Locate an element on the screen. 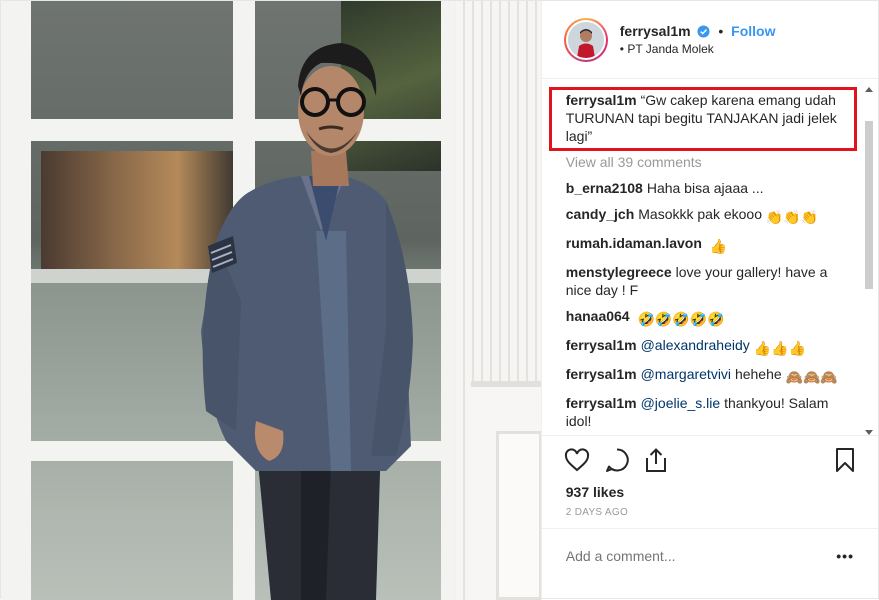  likes-count: 937 likes is located at coordinates (710, 492).